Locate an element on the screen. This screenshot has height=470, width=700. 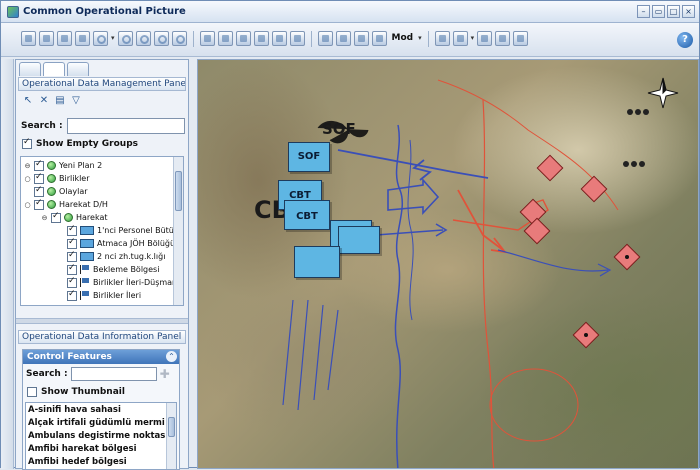
tools-icon is located at coordinates (343, 38).